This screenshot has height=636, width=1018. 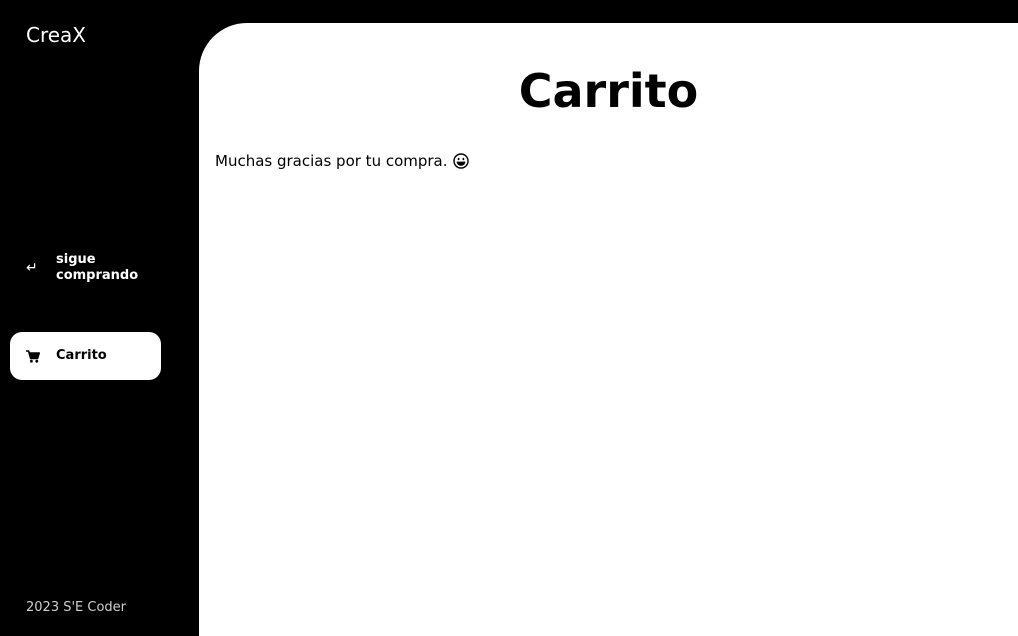 What do you see at coordinates (460, 161) in the screenshot?
I see `grinning-face-icon` at bounding box center [460, 161].